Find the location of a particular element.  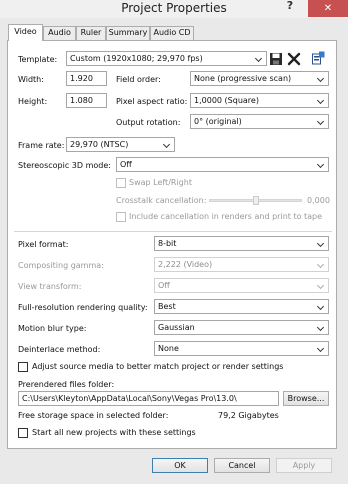

tab-strip: Video Audio Ruler Summary Audio CD is located at coordinates (174, 32).